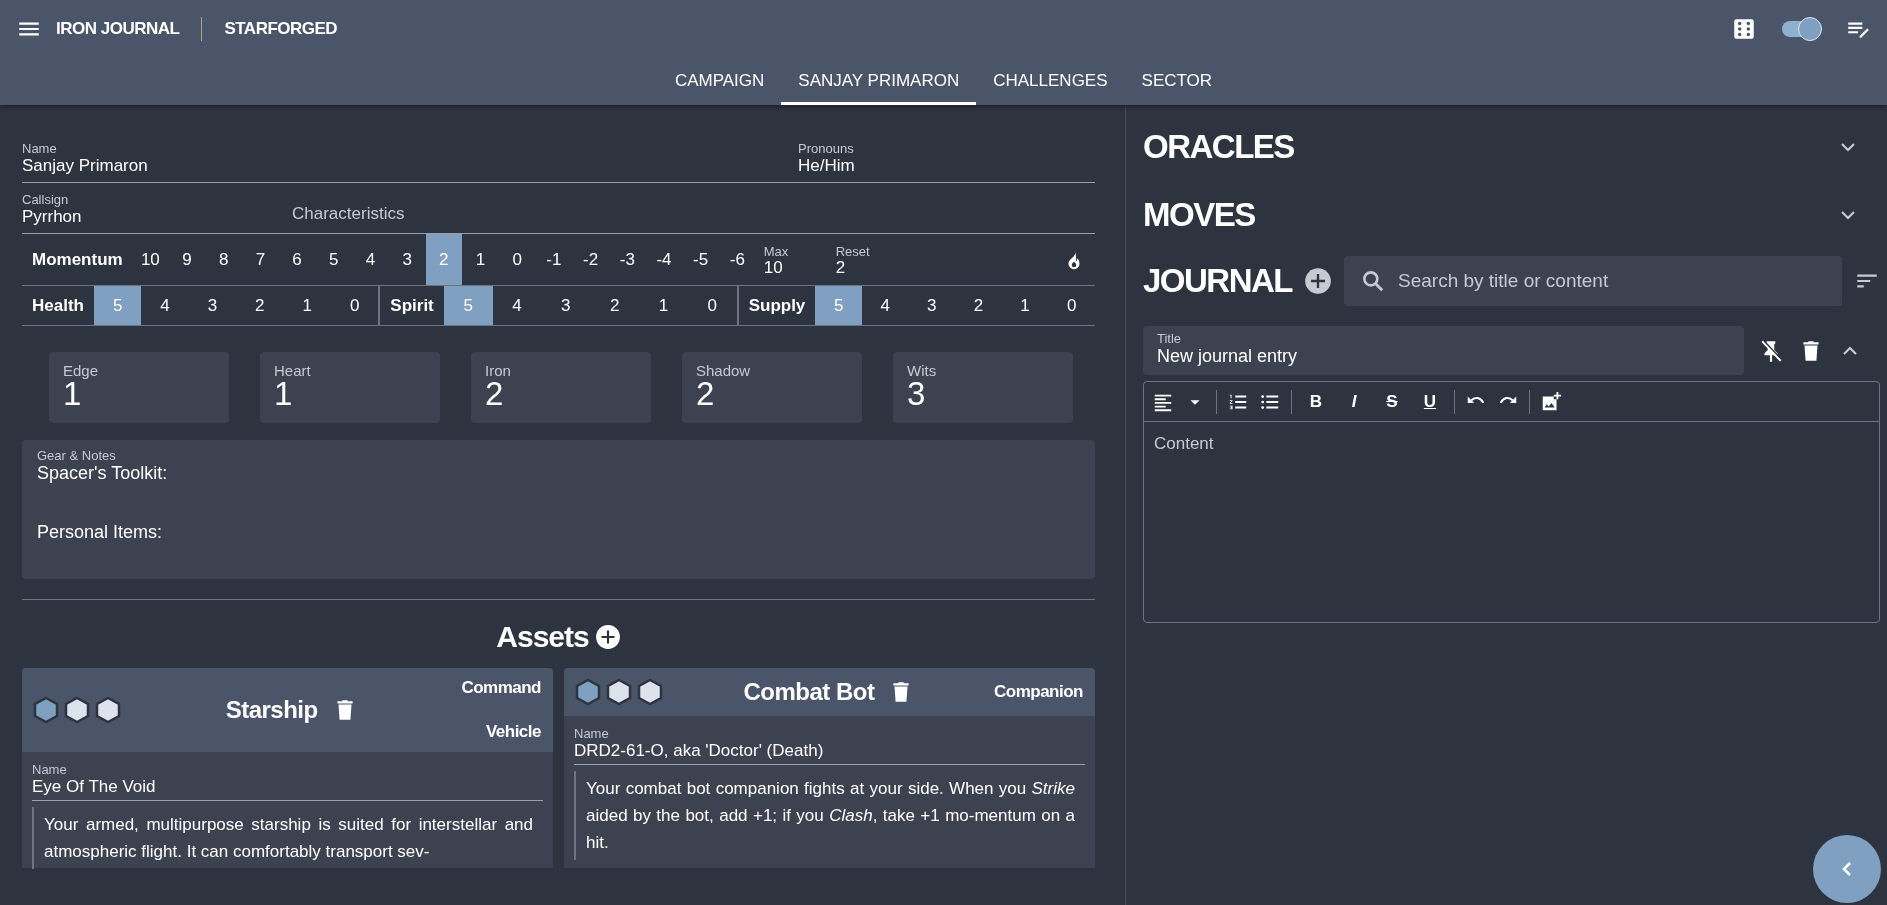  What do you see at coordinates (693, 209) in the screenshot?
I see `characteristics-field: Characteristics` at bounding box center [693, 209].